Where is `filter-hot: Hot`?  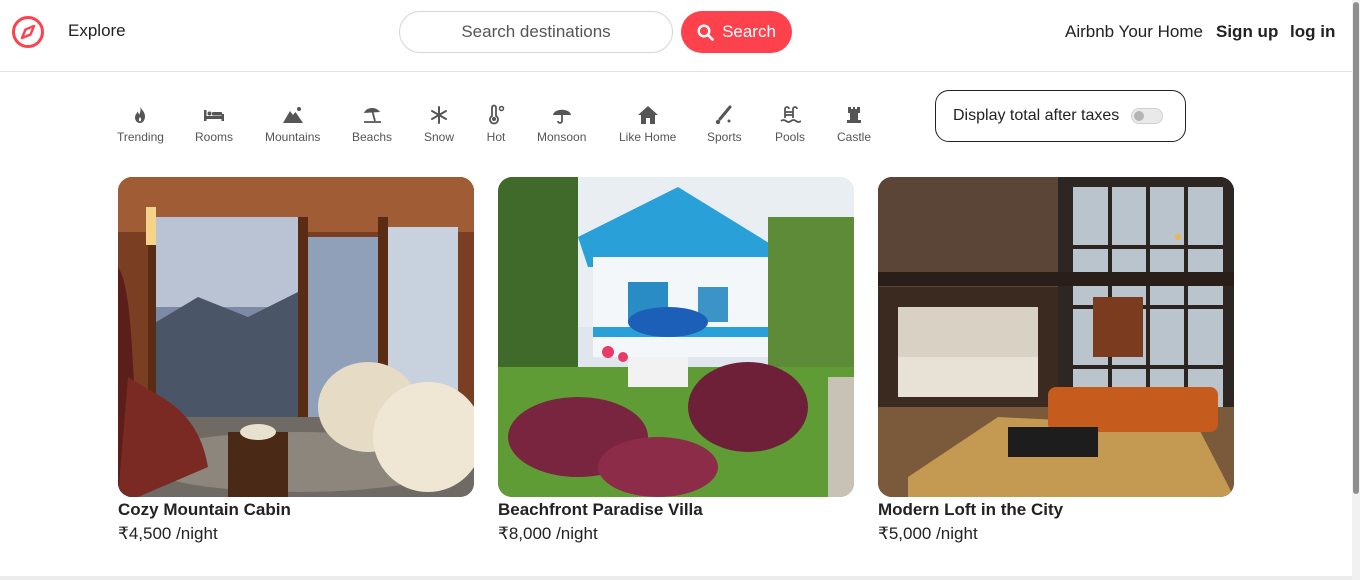
filter-hot: Hot is located at coordinates (496, 124).